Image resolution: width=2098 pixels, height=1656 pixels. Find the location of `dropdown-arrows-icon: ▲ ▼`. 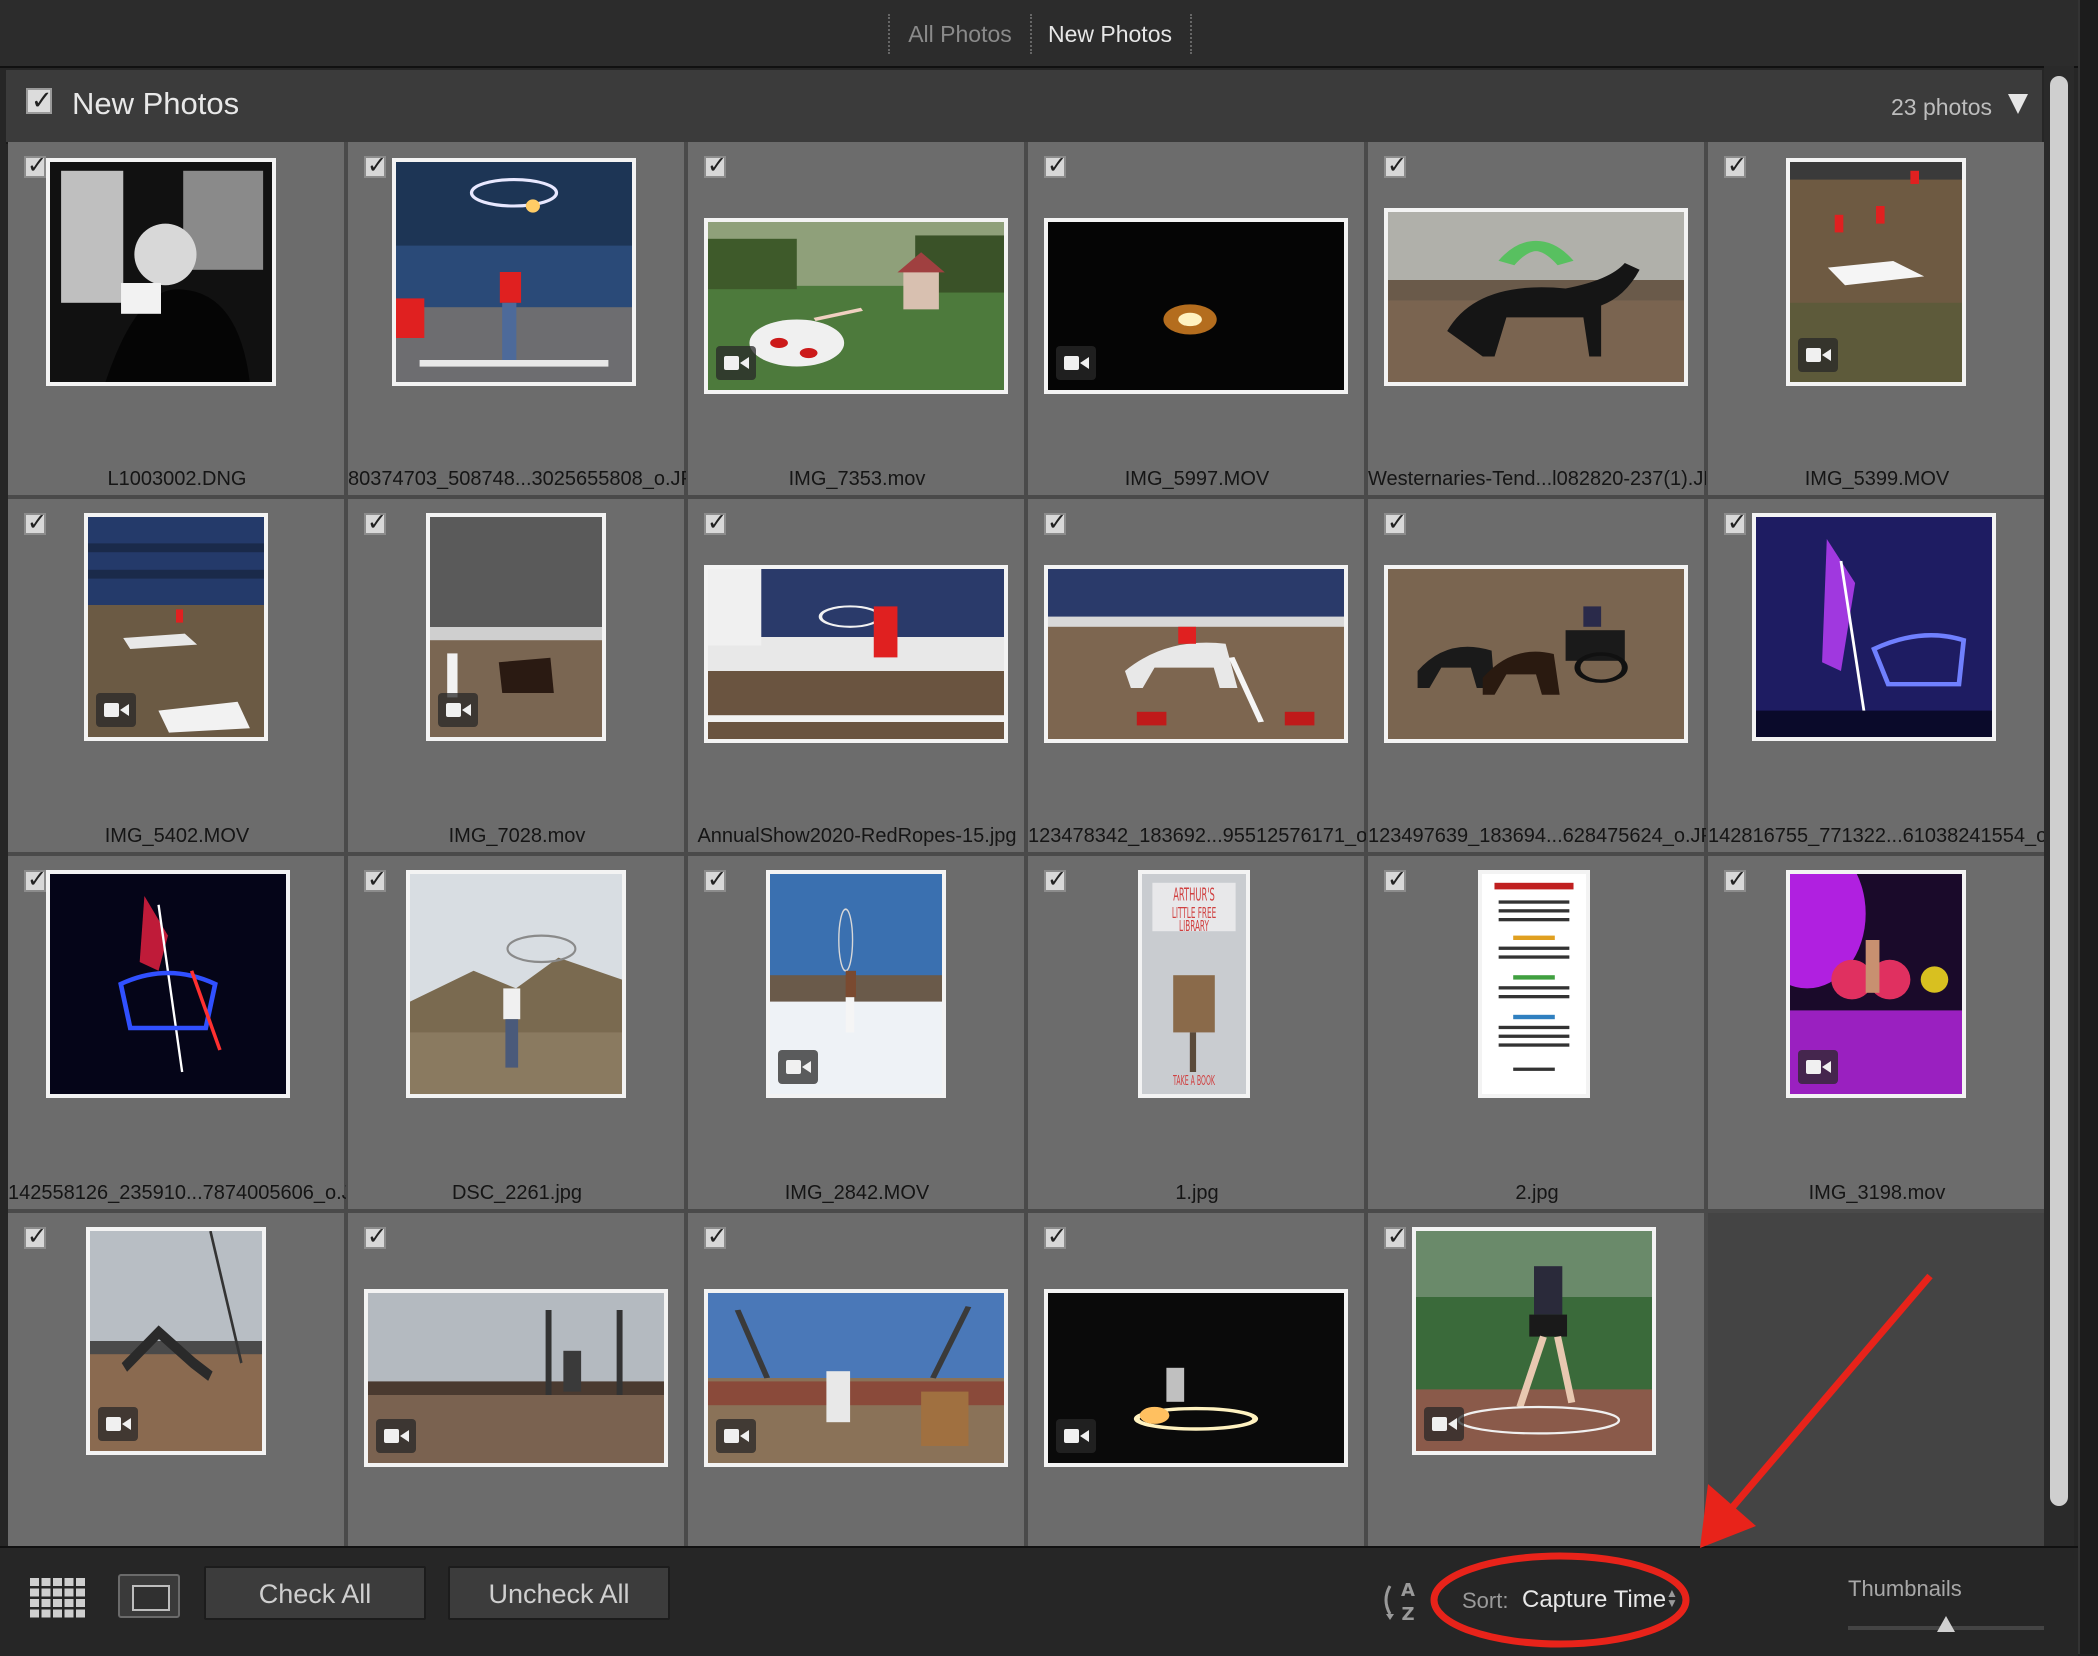

dropdown-arrows-icon: ▲ ▼ is located at coordinates (1672, 1598).